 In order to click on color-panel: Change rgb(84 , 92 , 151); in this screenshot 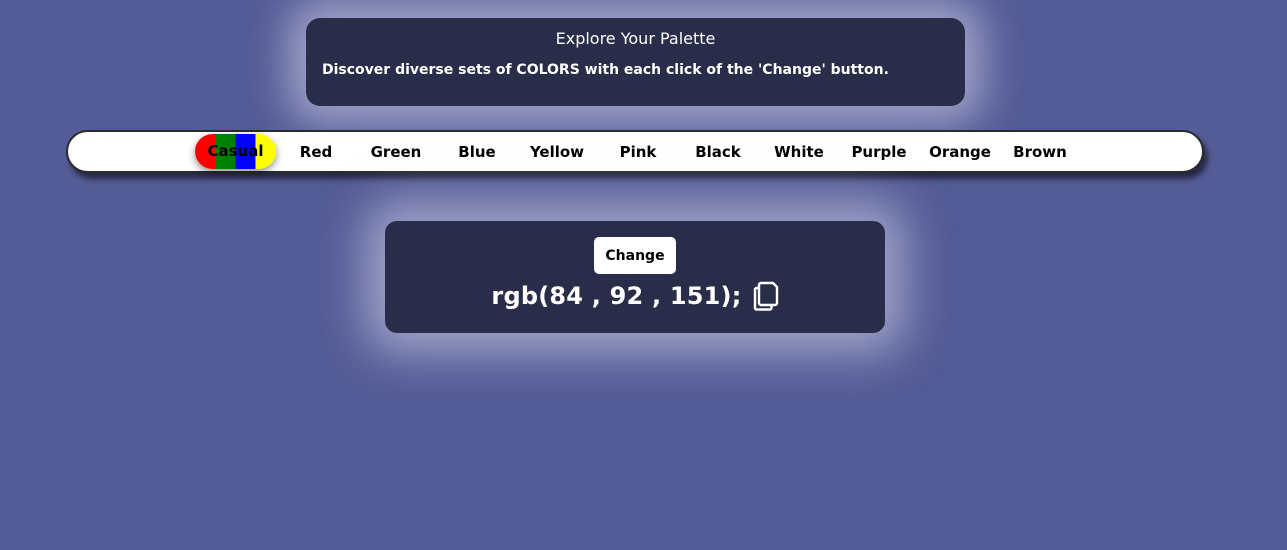, I will do `click(635, 277)`.